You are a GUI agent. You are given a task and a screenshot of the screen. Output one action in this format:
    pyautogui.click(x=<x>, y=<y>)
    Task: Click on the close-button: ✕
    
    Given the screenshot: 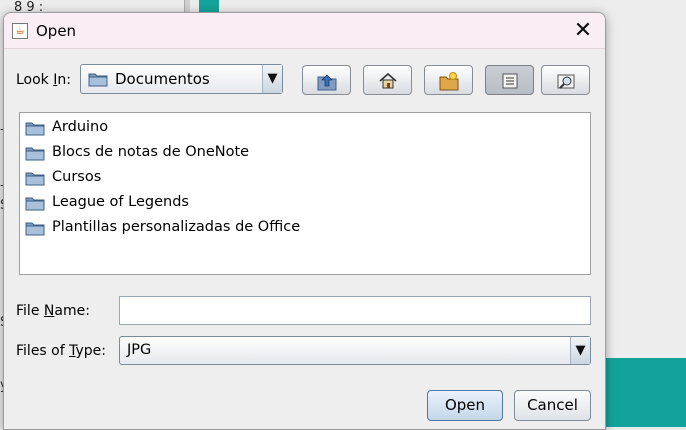 What is the action you would take?
    pyautogui.click(x=583, y=31)
    